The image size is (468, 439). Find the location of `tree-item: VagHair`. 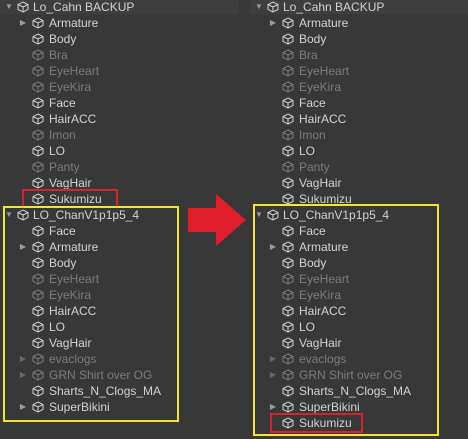

tree-item: VagHair is located at coordinates (359, 183).